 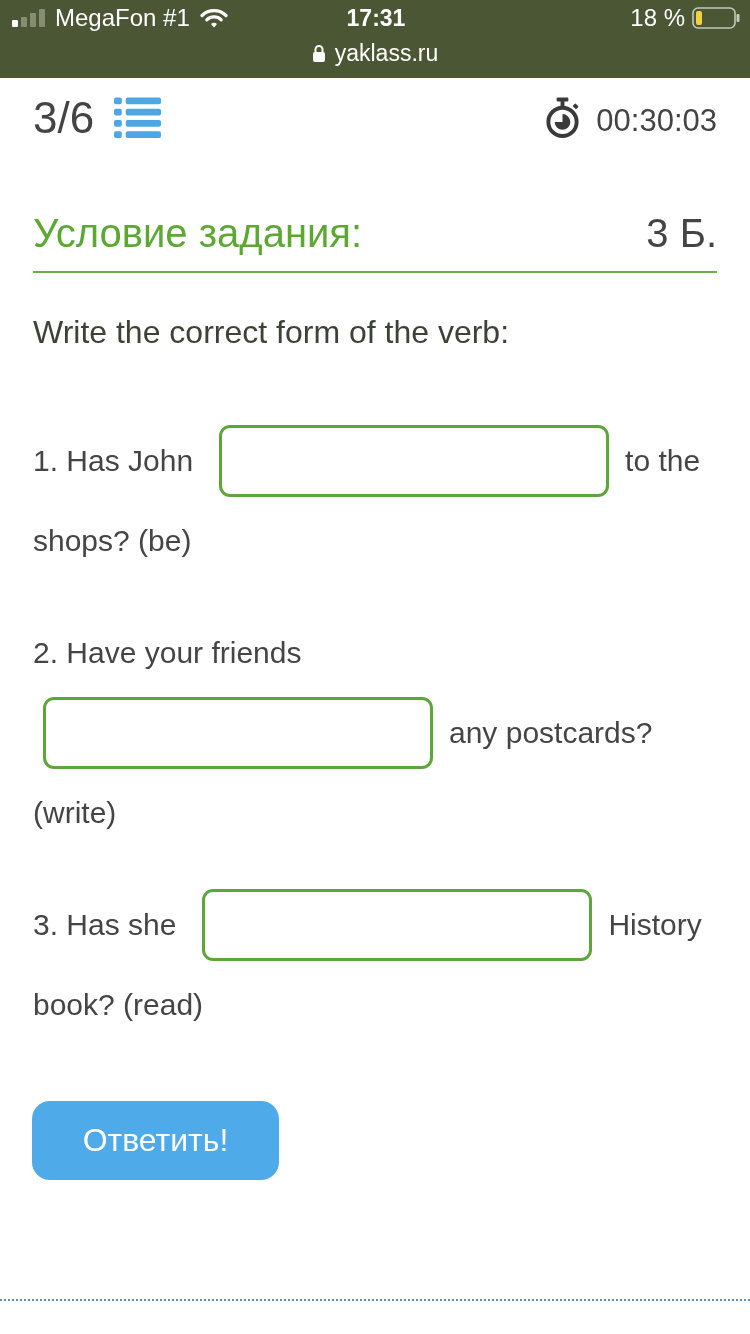 I want to click on url-text: yaklass.ru, so click(x=386, y=53).